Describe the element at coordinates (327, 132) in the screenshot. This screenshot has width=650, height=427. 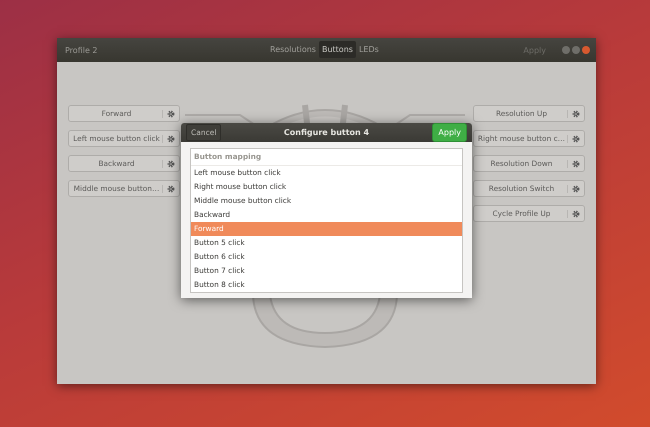
I see `dialog-title: Configure button 4` at that location.